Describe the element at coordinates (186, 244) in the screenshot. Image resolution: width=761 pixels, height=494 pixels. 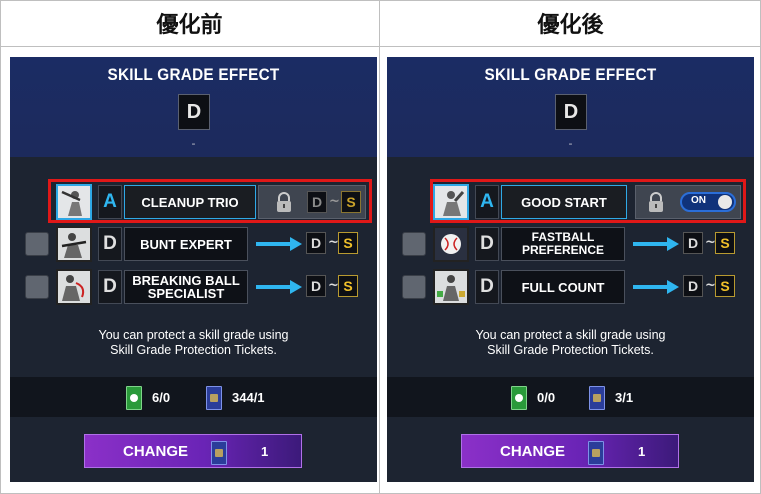
I see `skill-name: BUNT EXPERT` at that location.